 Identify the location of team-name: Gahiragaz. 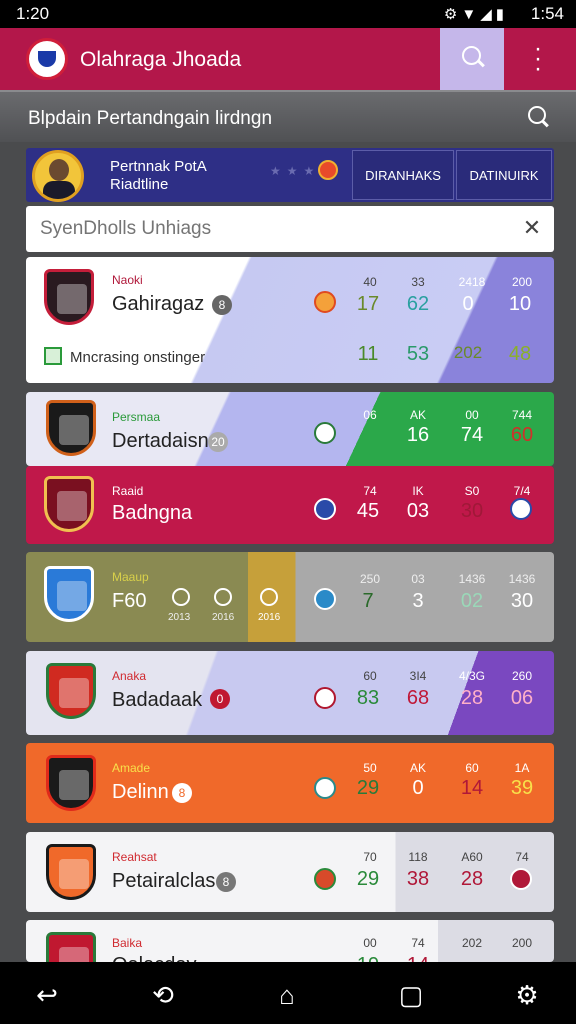
(158, 304).